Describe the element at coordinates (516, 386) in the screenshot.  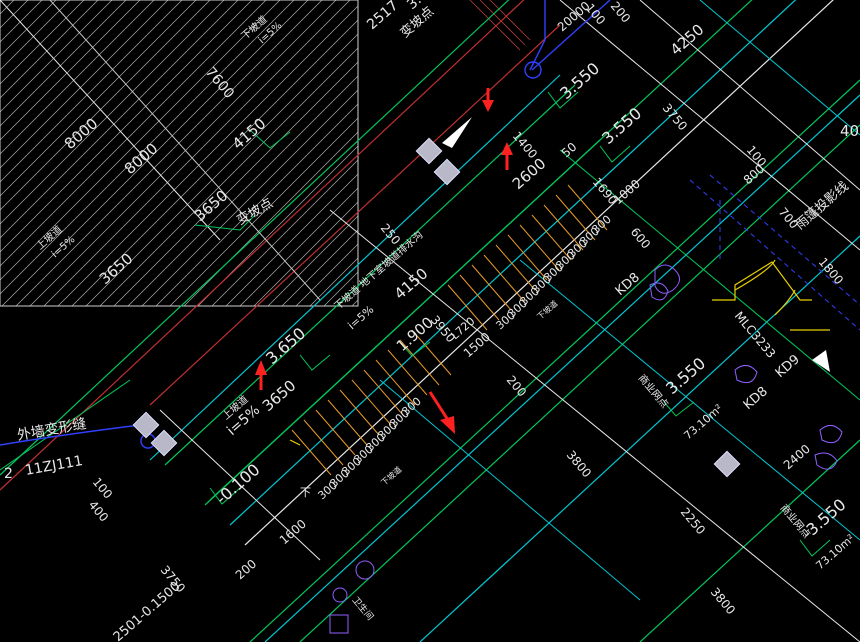
I see `dim-200-a: 200` at that location.